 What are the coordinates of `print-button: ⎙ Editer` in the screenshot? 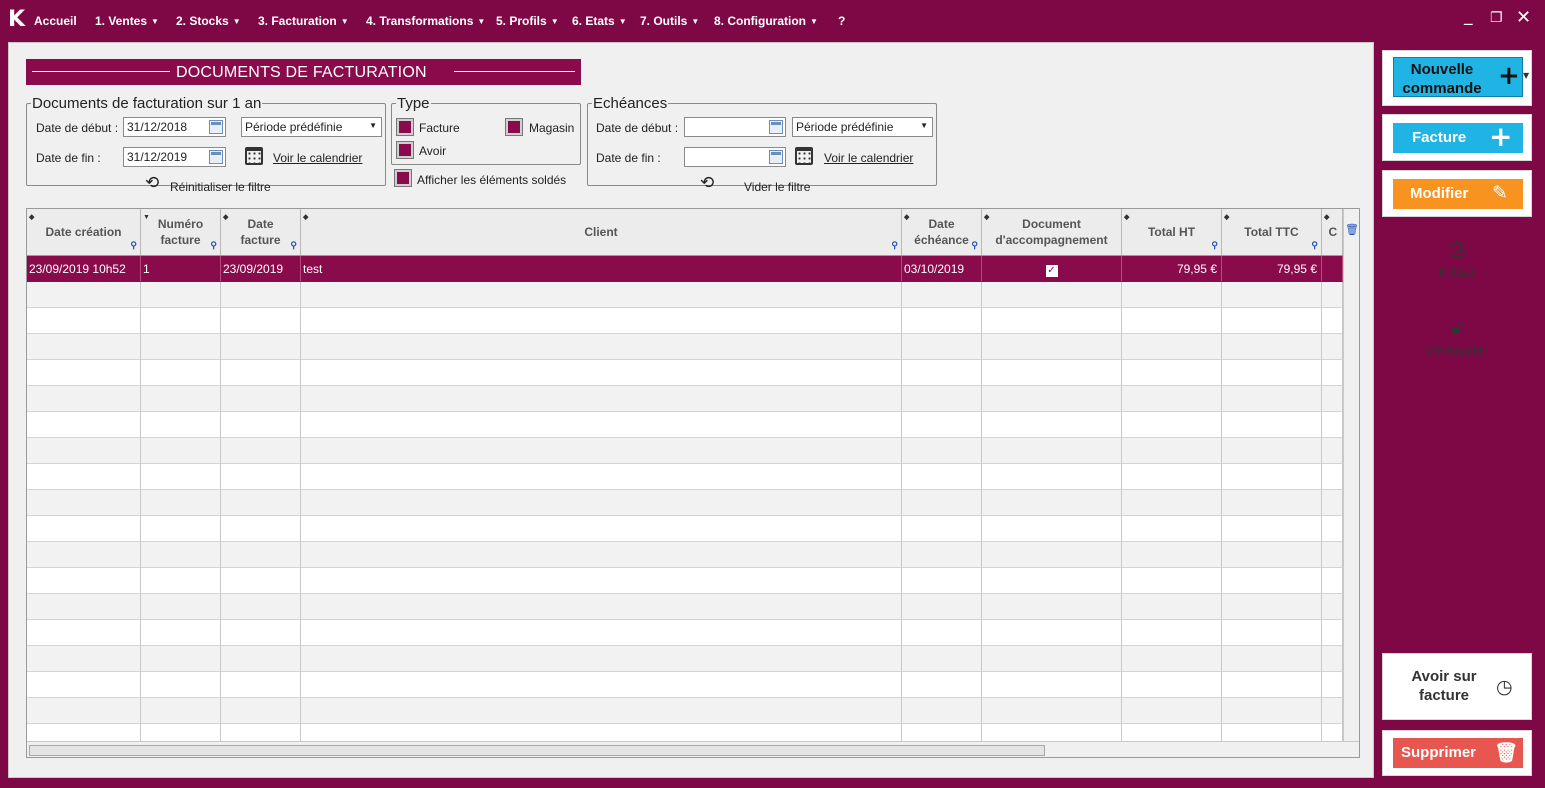 It's located at (1457, 259).